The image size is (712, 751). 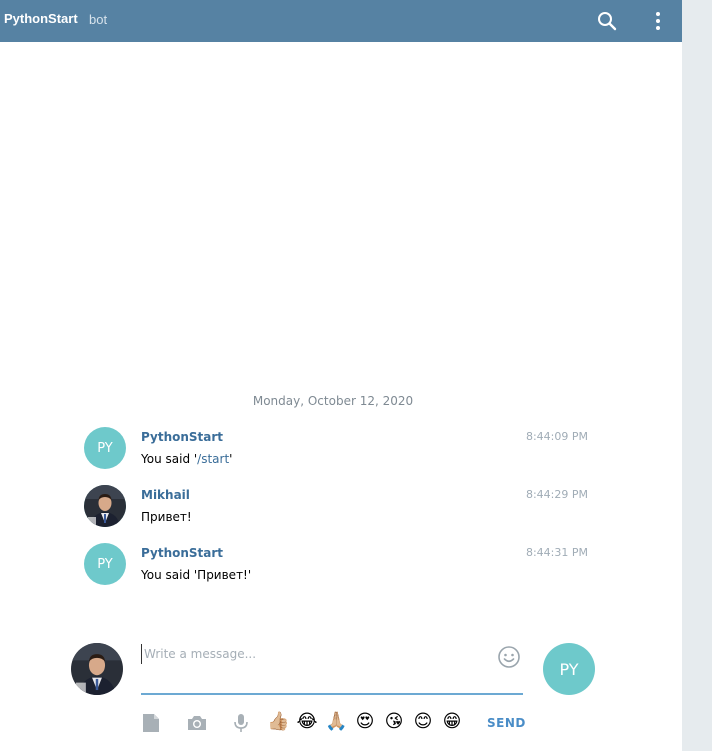 I want to click on emoji-thumbs-up: 👍🏼, so click(x=278, y=722).